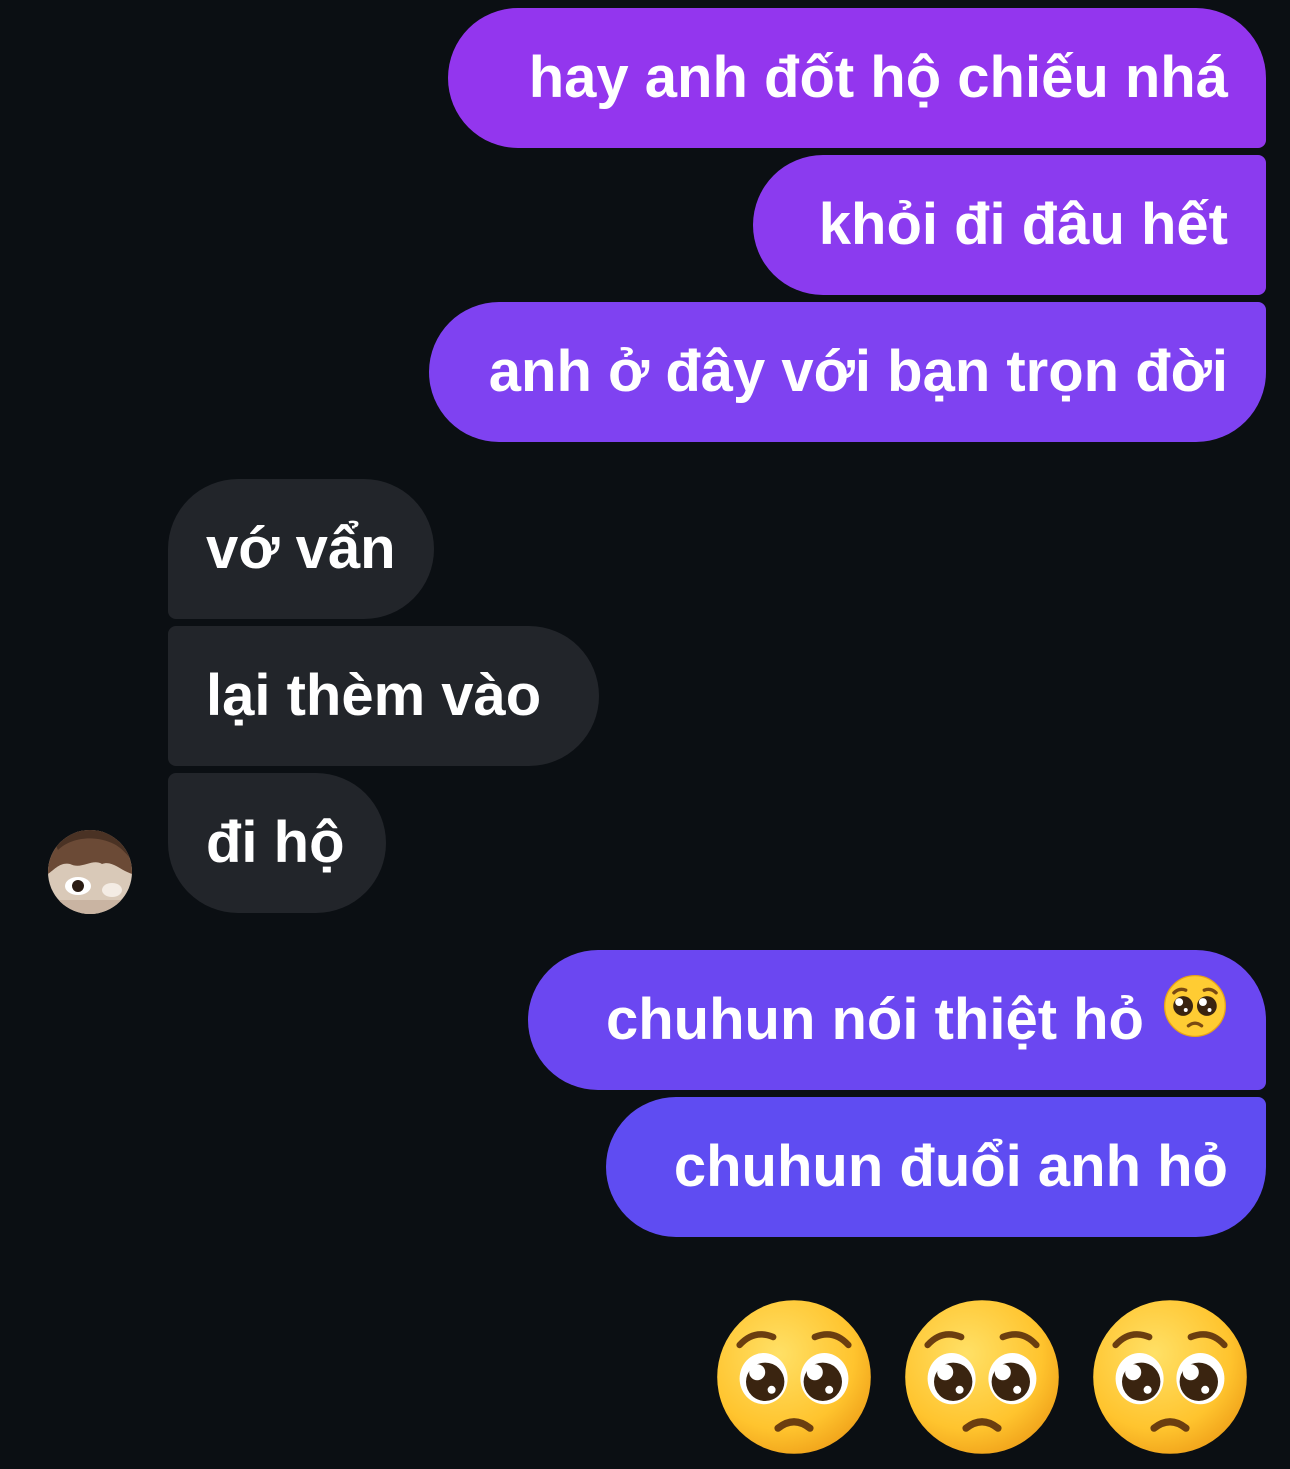  Describe the element at coordinates (878, 77) in the screenshot. I see `message-text: hay anh đốt hộ chiếu nhá` at that location.